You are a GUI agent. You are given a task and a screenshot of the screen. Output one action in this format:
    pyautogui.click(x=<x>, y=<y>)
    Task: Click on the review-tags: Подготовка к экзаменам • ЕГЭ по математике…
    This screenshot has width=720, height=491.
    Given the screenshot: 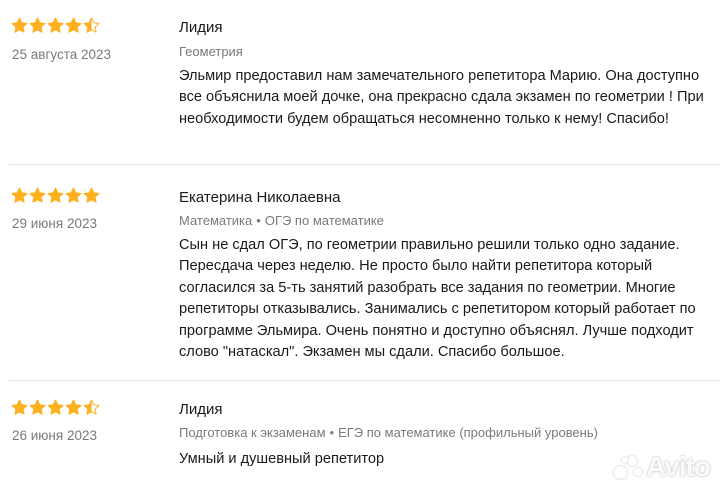 What is the action you would take?
    pyautogui.click(x=388, y=432)
    